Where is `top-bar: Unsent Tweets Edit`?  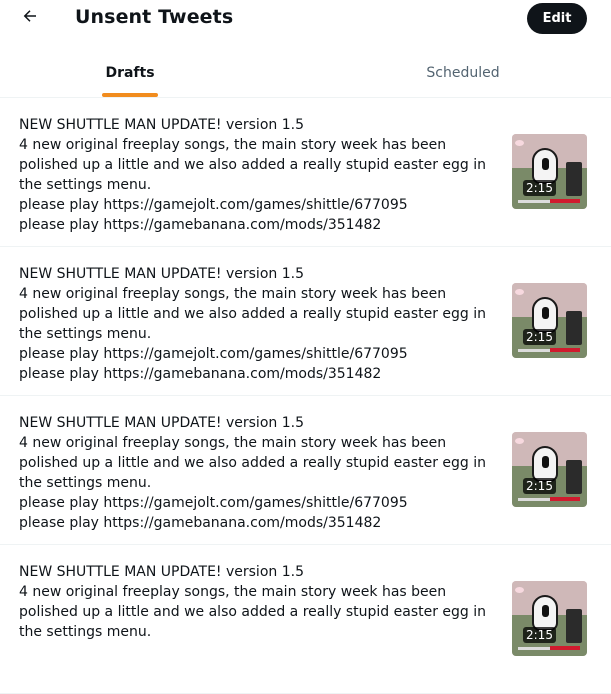
top-bar: Unsent Tweets Edit is located at coordinates (305, 20).